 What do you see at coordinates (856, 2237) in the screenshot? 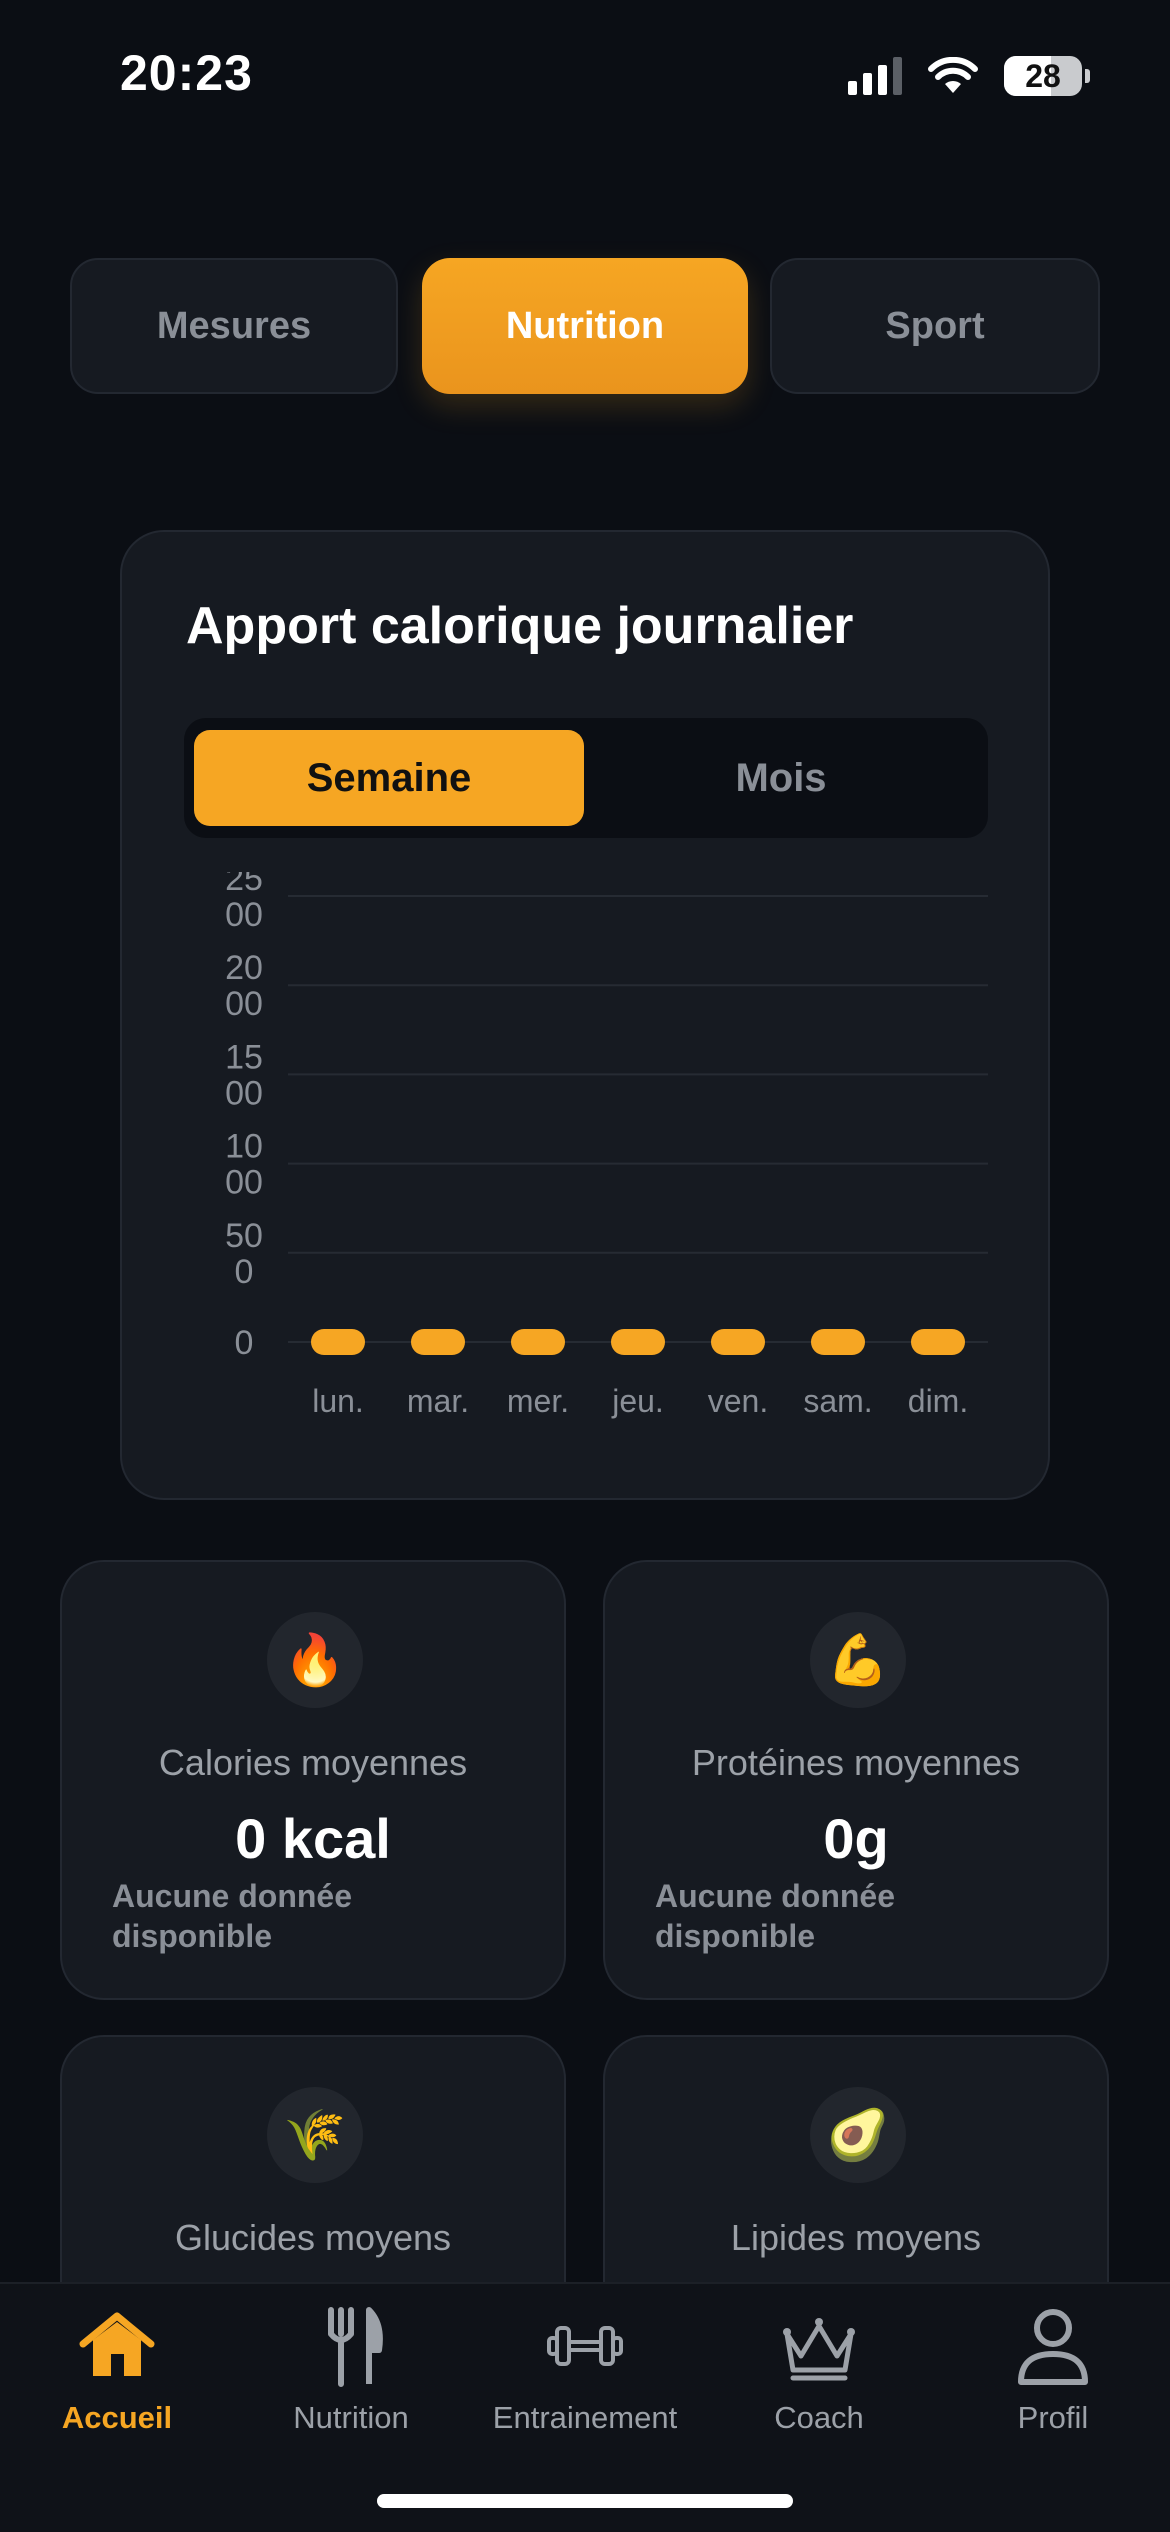
I see `stat-label: Lipides moyens` at bounding box center [856, 2237].